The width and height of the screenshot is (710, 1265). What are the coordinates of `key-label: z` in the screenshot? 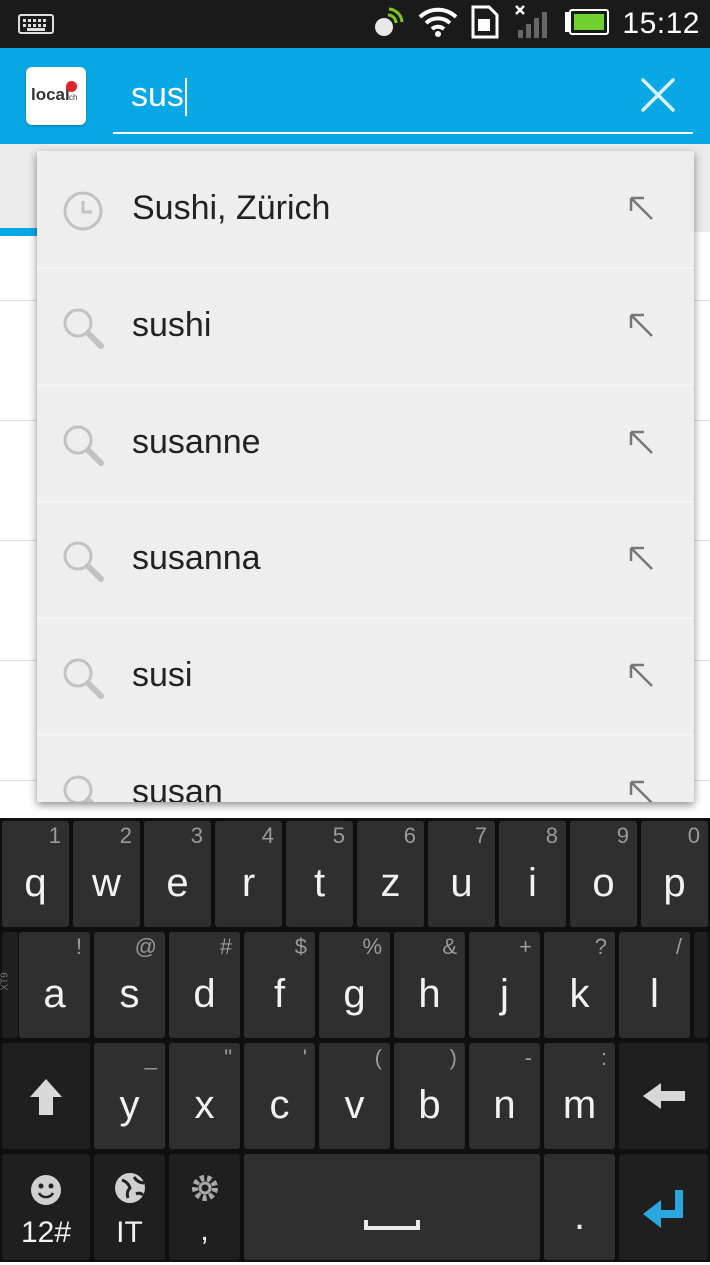 It's located at (390, 883).